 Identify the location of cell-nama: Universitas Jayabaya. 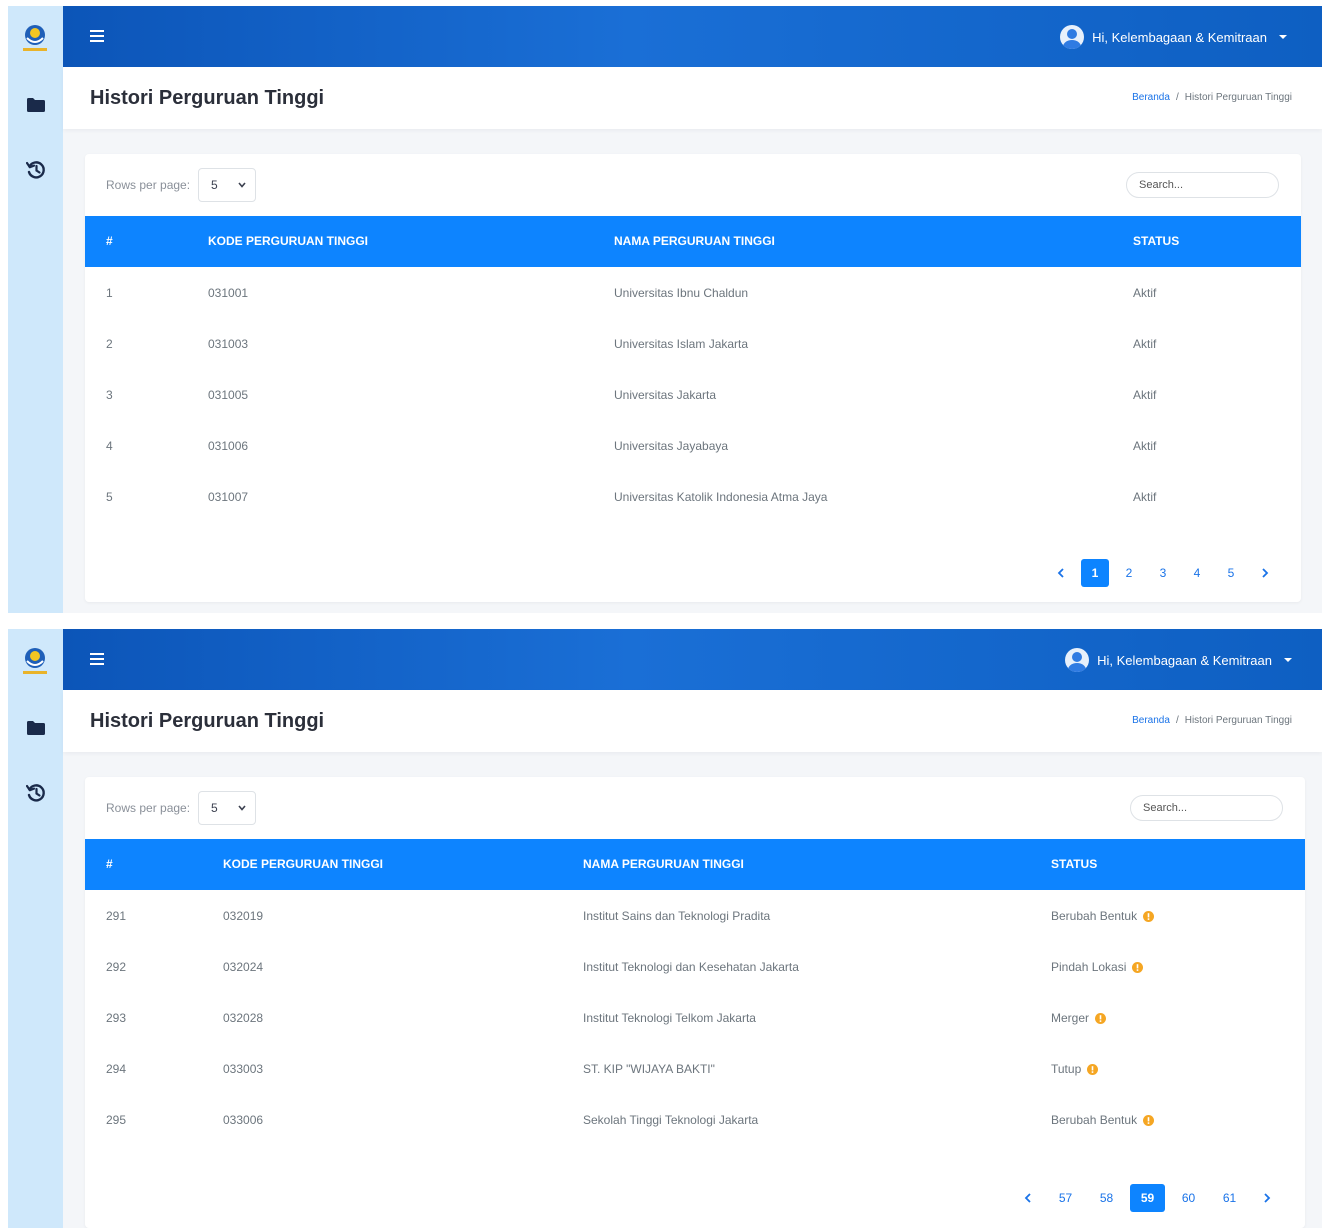
(671, 446).